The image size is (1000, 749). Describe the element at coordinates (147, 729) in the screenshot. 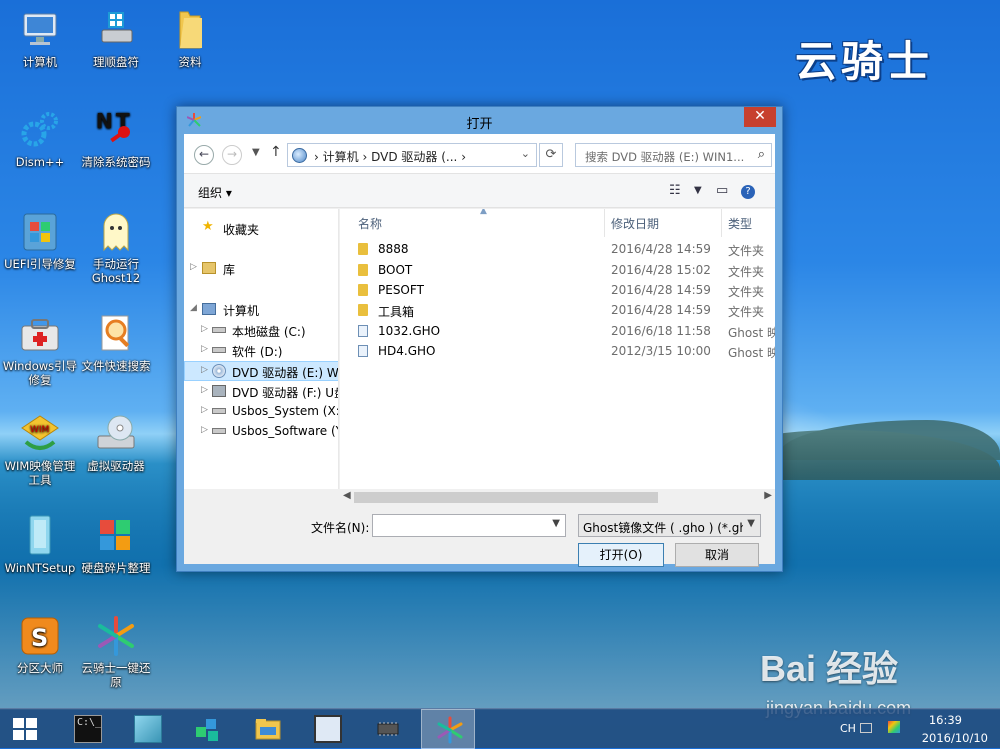

I see `taskbar-explorer-pane` at that location.